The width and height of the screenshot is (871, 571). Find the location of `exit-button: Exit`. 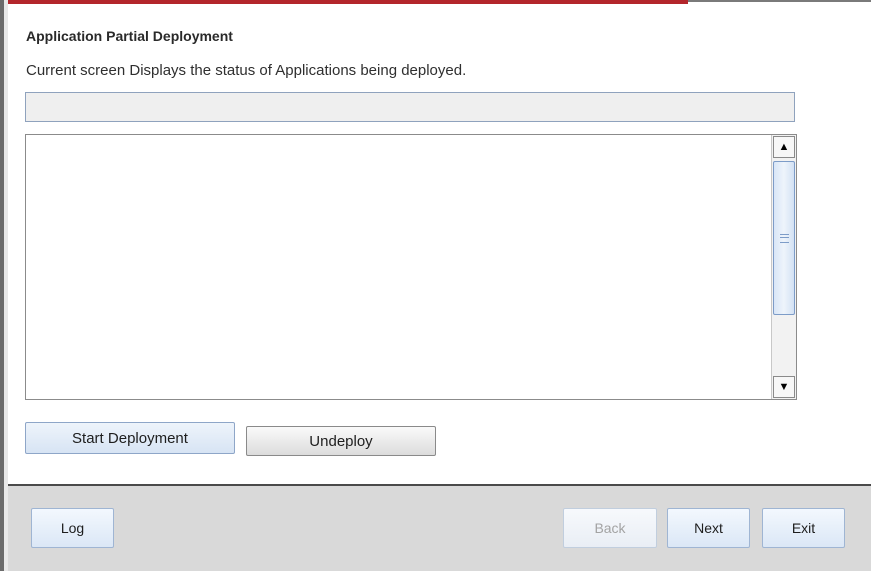

exit-button: Exit is located at coordinates (803, 528).